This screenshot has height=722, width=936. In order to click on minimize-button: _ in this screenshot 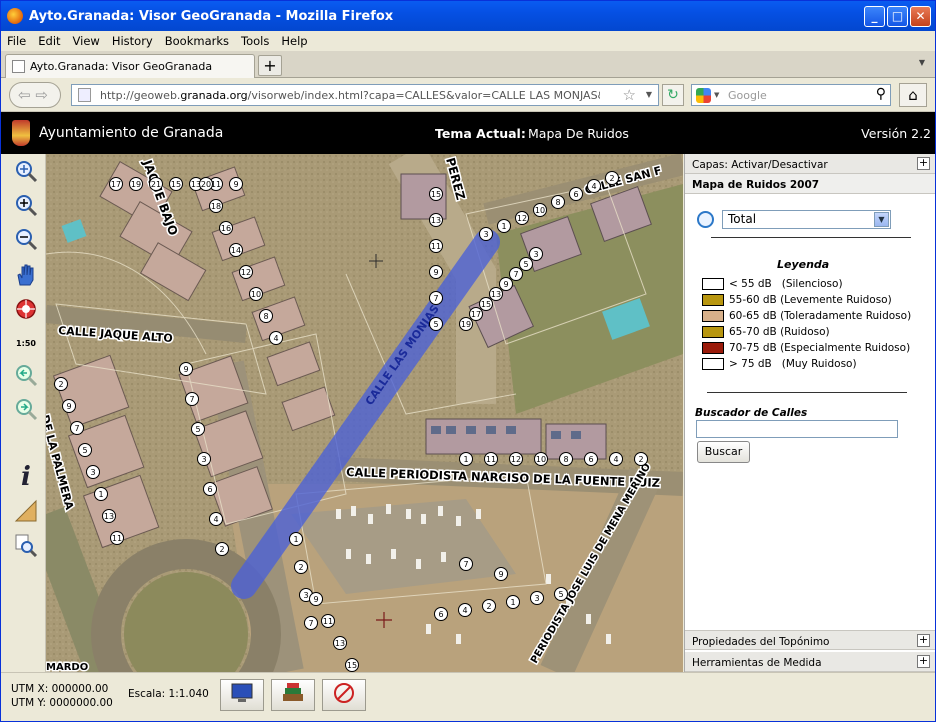, I will do `click(874, 16)`.